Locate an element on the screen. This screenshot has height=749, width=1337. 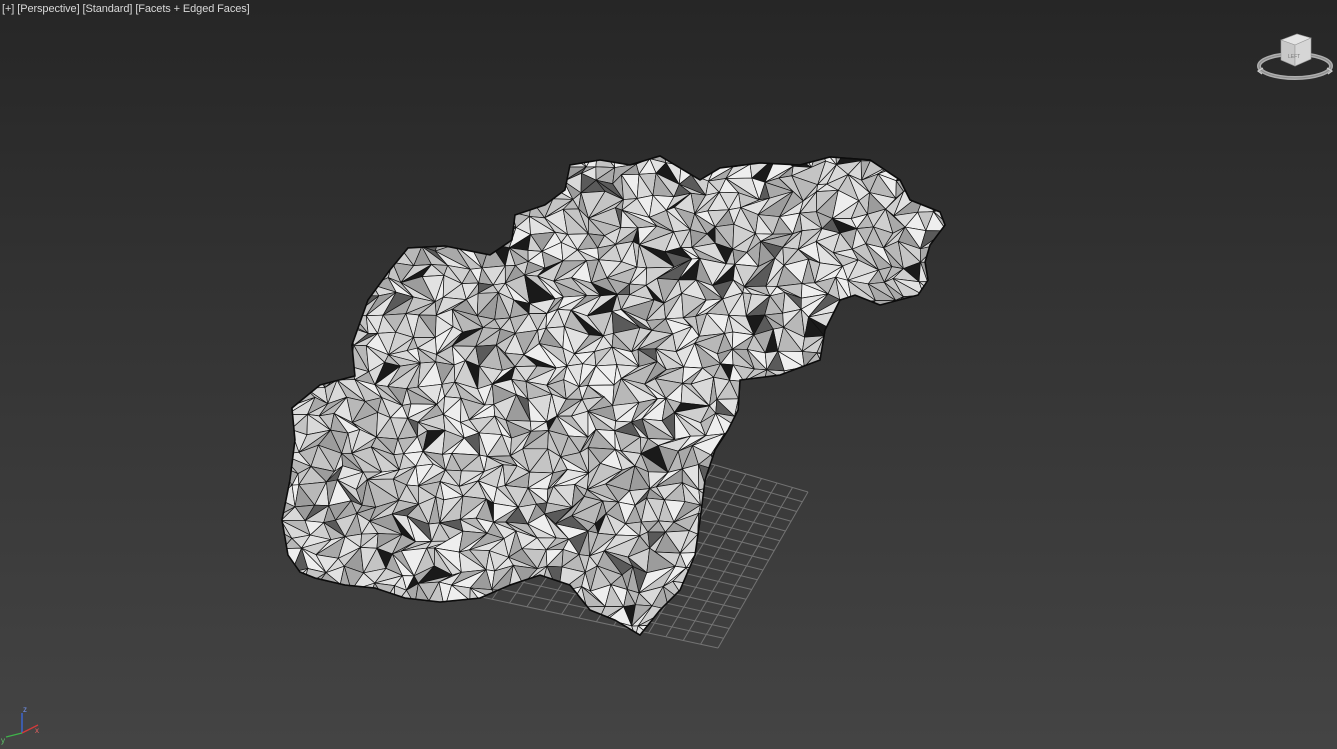
viewport-shading-menu: [Standard] is located at coordinates (108, 9).